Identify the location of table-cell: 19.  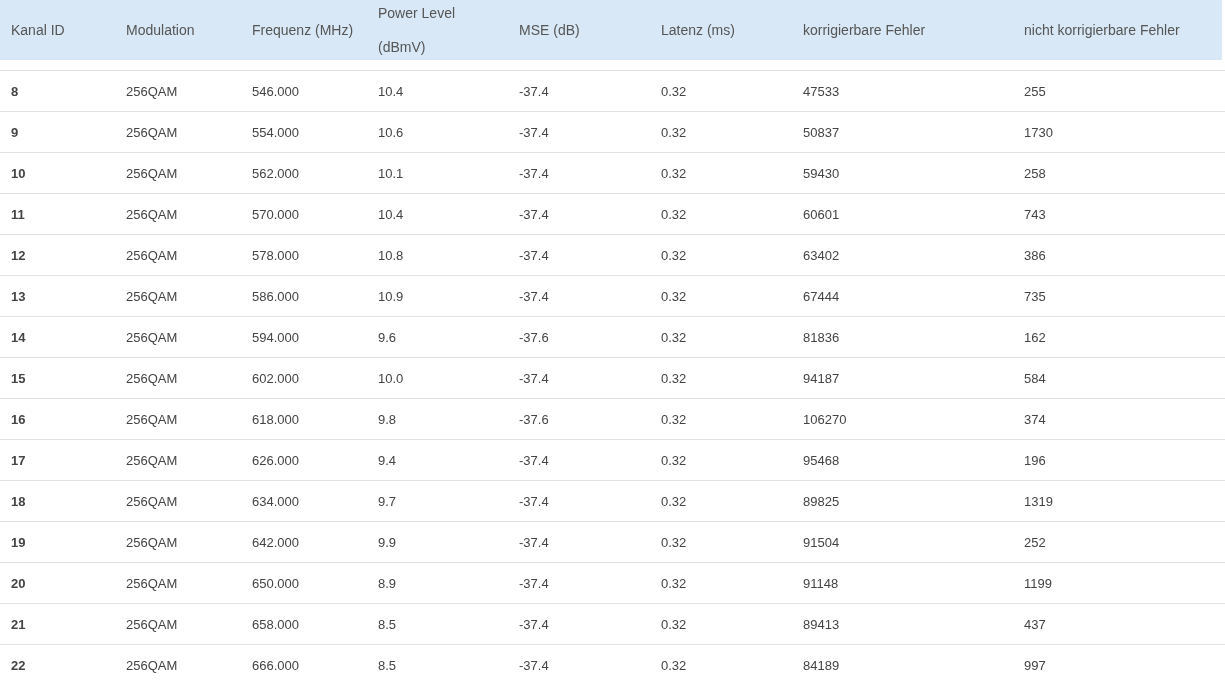
(18, 542).